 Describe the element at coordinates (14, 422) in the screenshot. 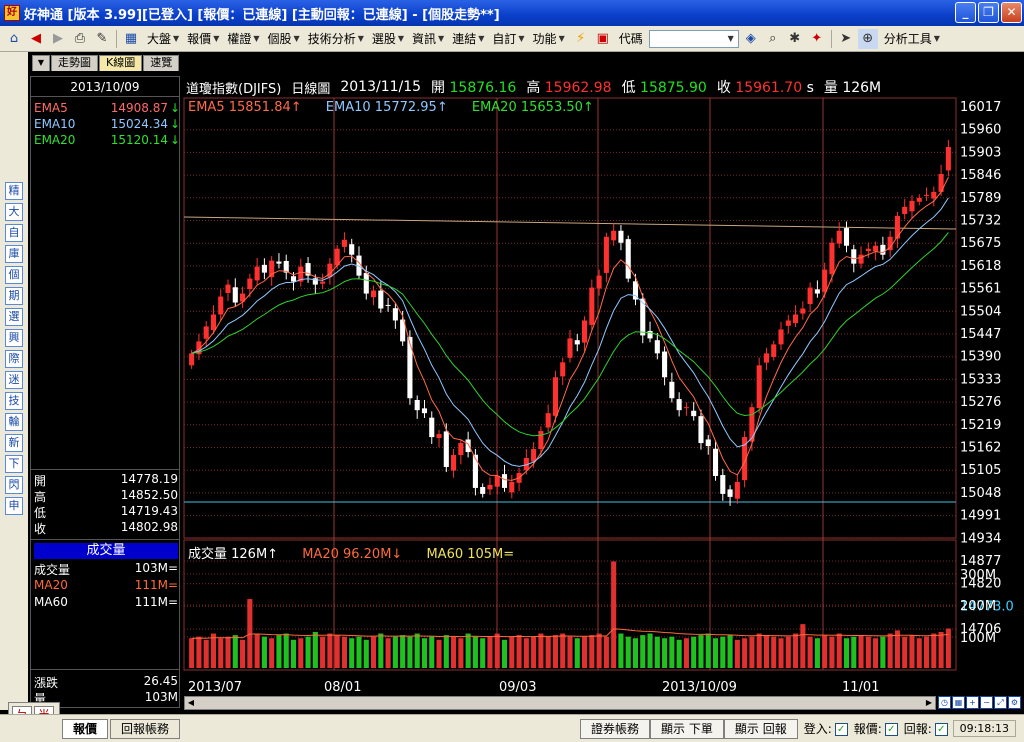

I see `side-button-11: 輪` at that location.